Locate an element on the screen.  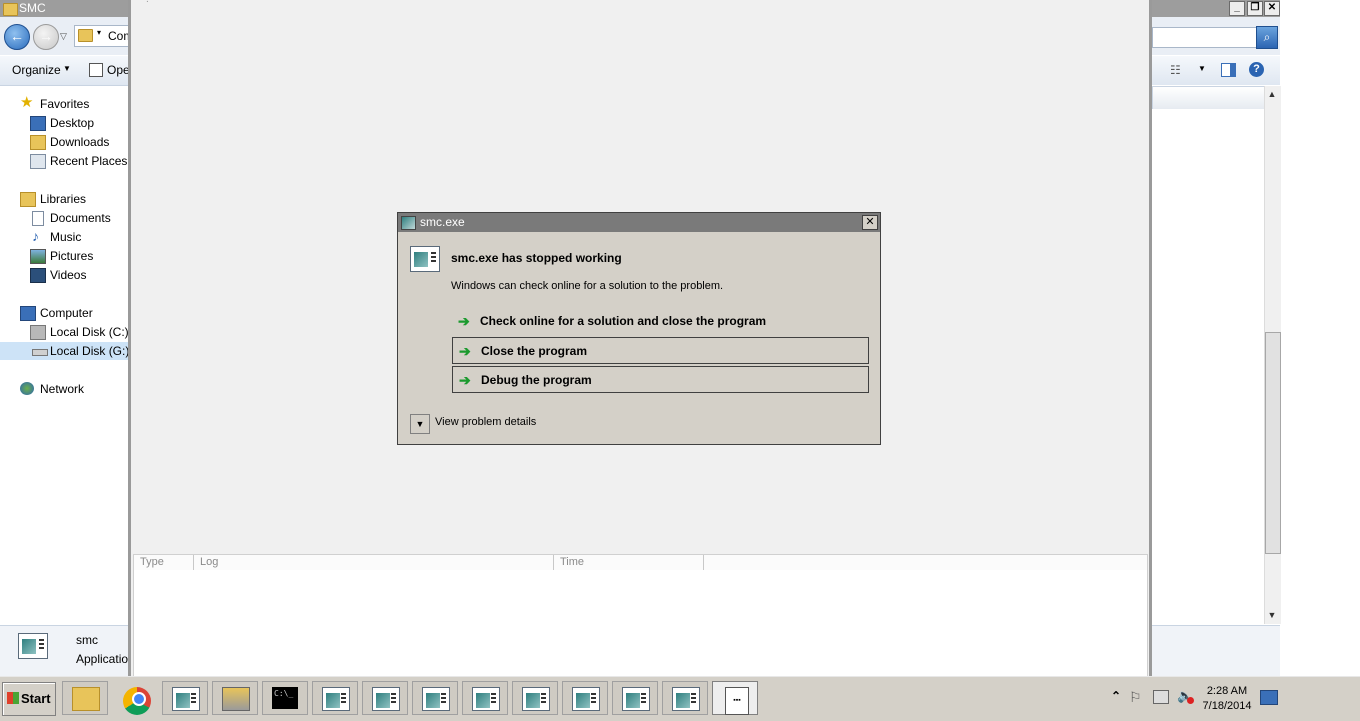
nav-network: Network is located at coordinates (74, 389).